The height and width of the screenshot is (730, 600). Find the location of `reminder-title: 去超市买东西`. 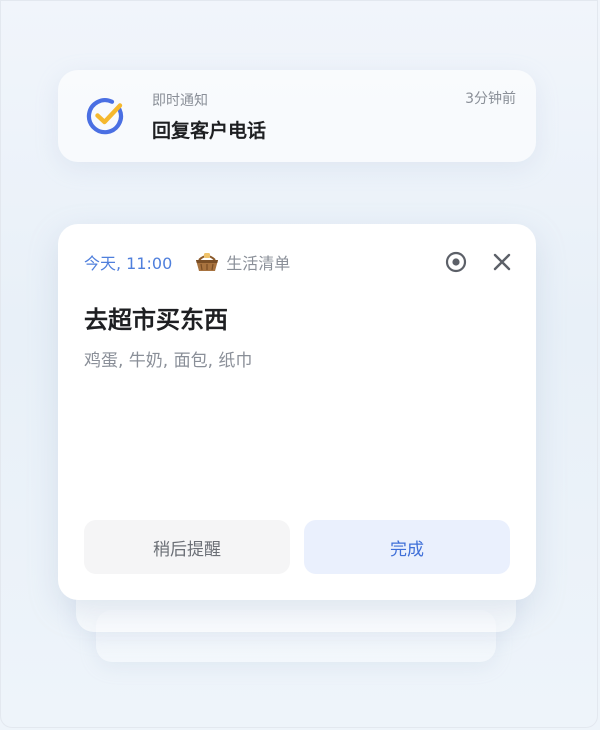

reminder-title: 去超市买东西 is located at coordinates (156, 320).